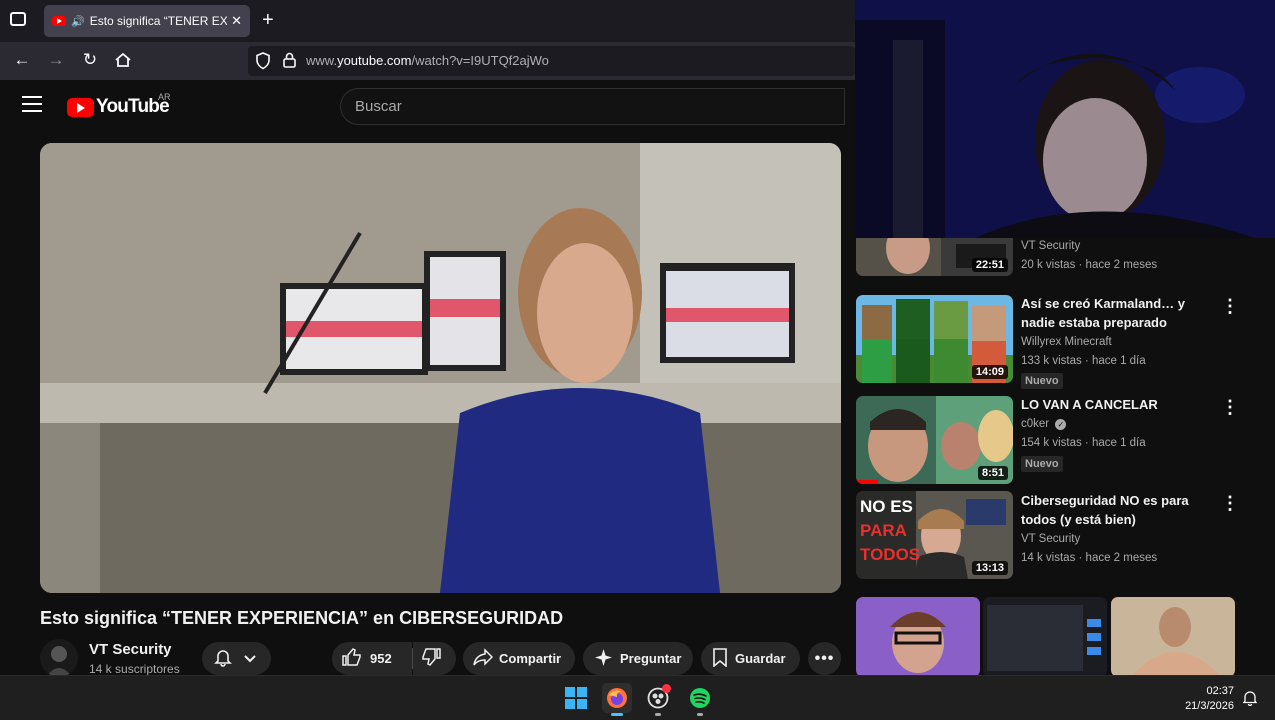 The width and height of the screenshot is (1275, 720). I want to click on like-count: 952, so click(381, 658).